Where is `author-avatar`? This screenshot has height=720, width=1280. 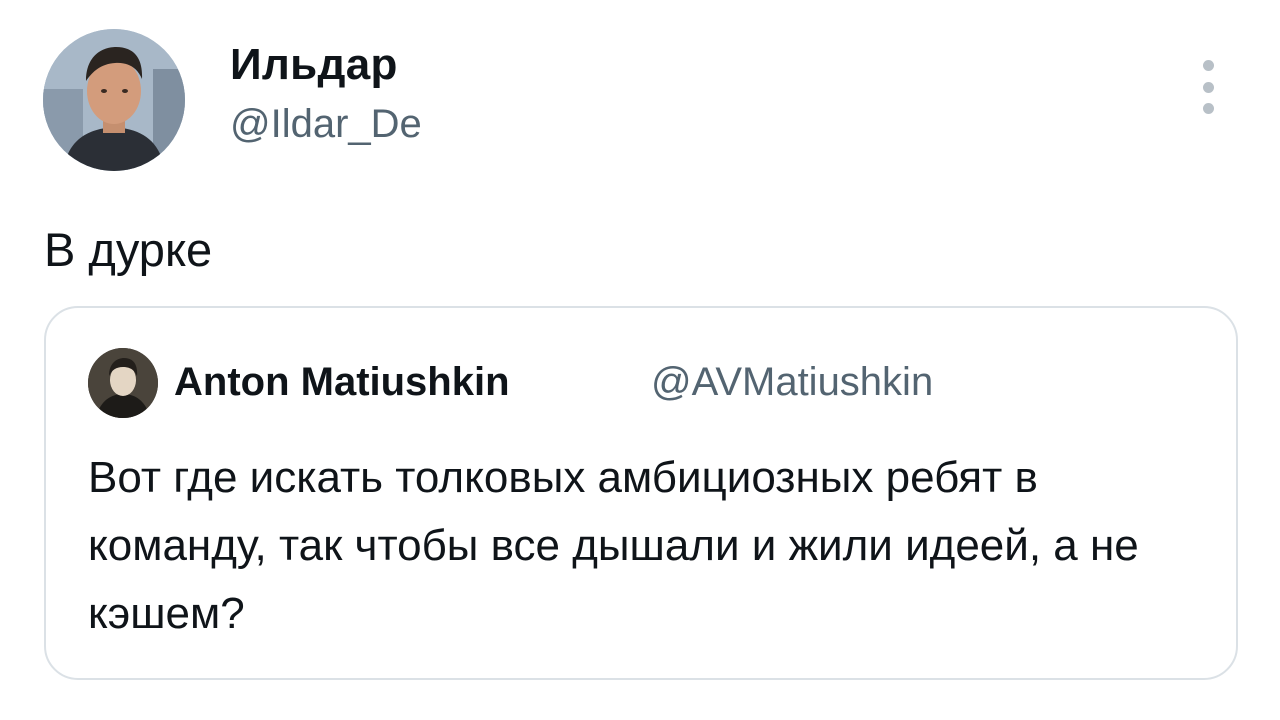
author-avatar is located at coordinates (114, 100).